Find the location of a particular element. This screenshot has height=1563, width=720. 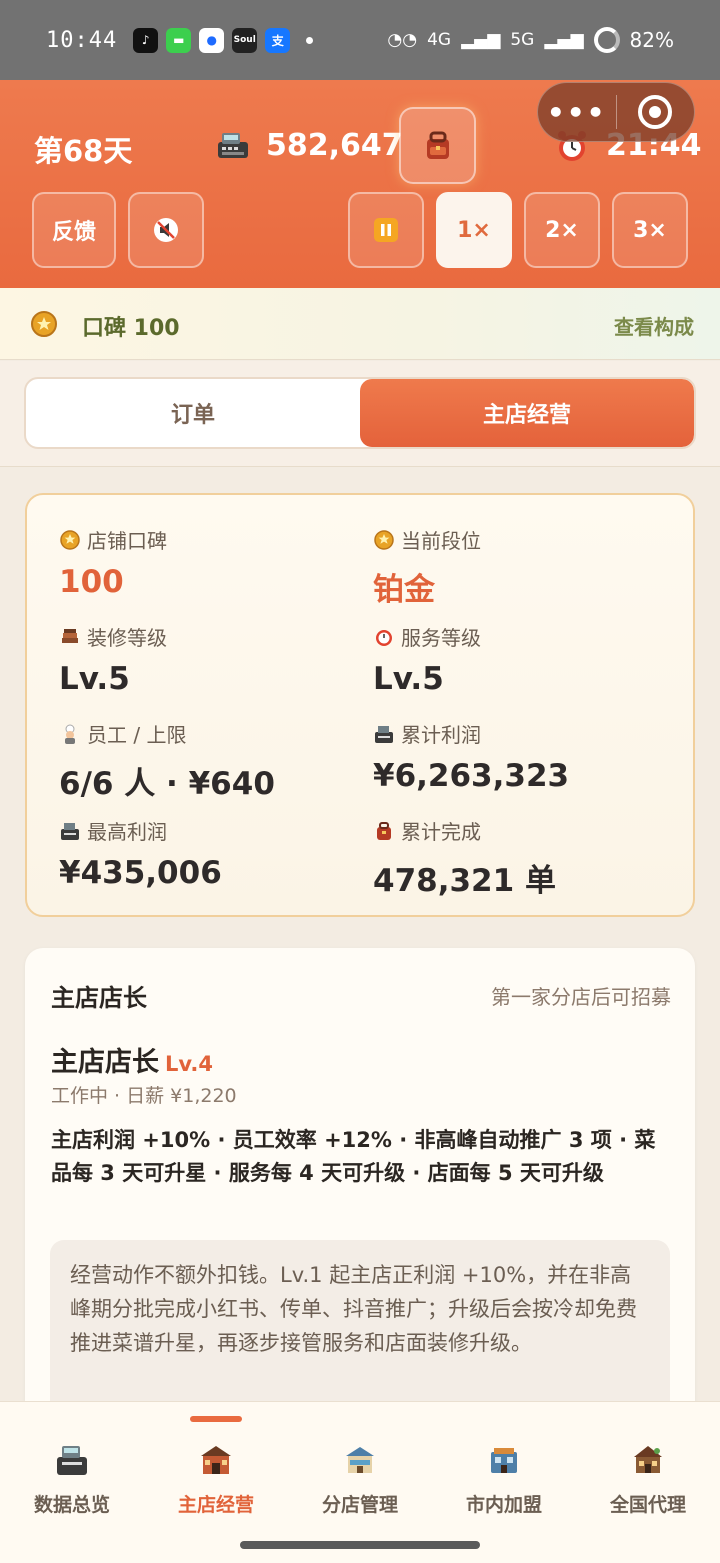

close-miniprogram-button is located at coordinates (656, 112).